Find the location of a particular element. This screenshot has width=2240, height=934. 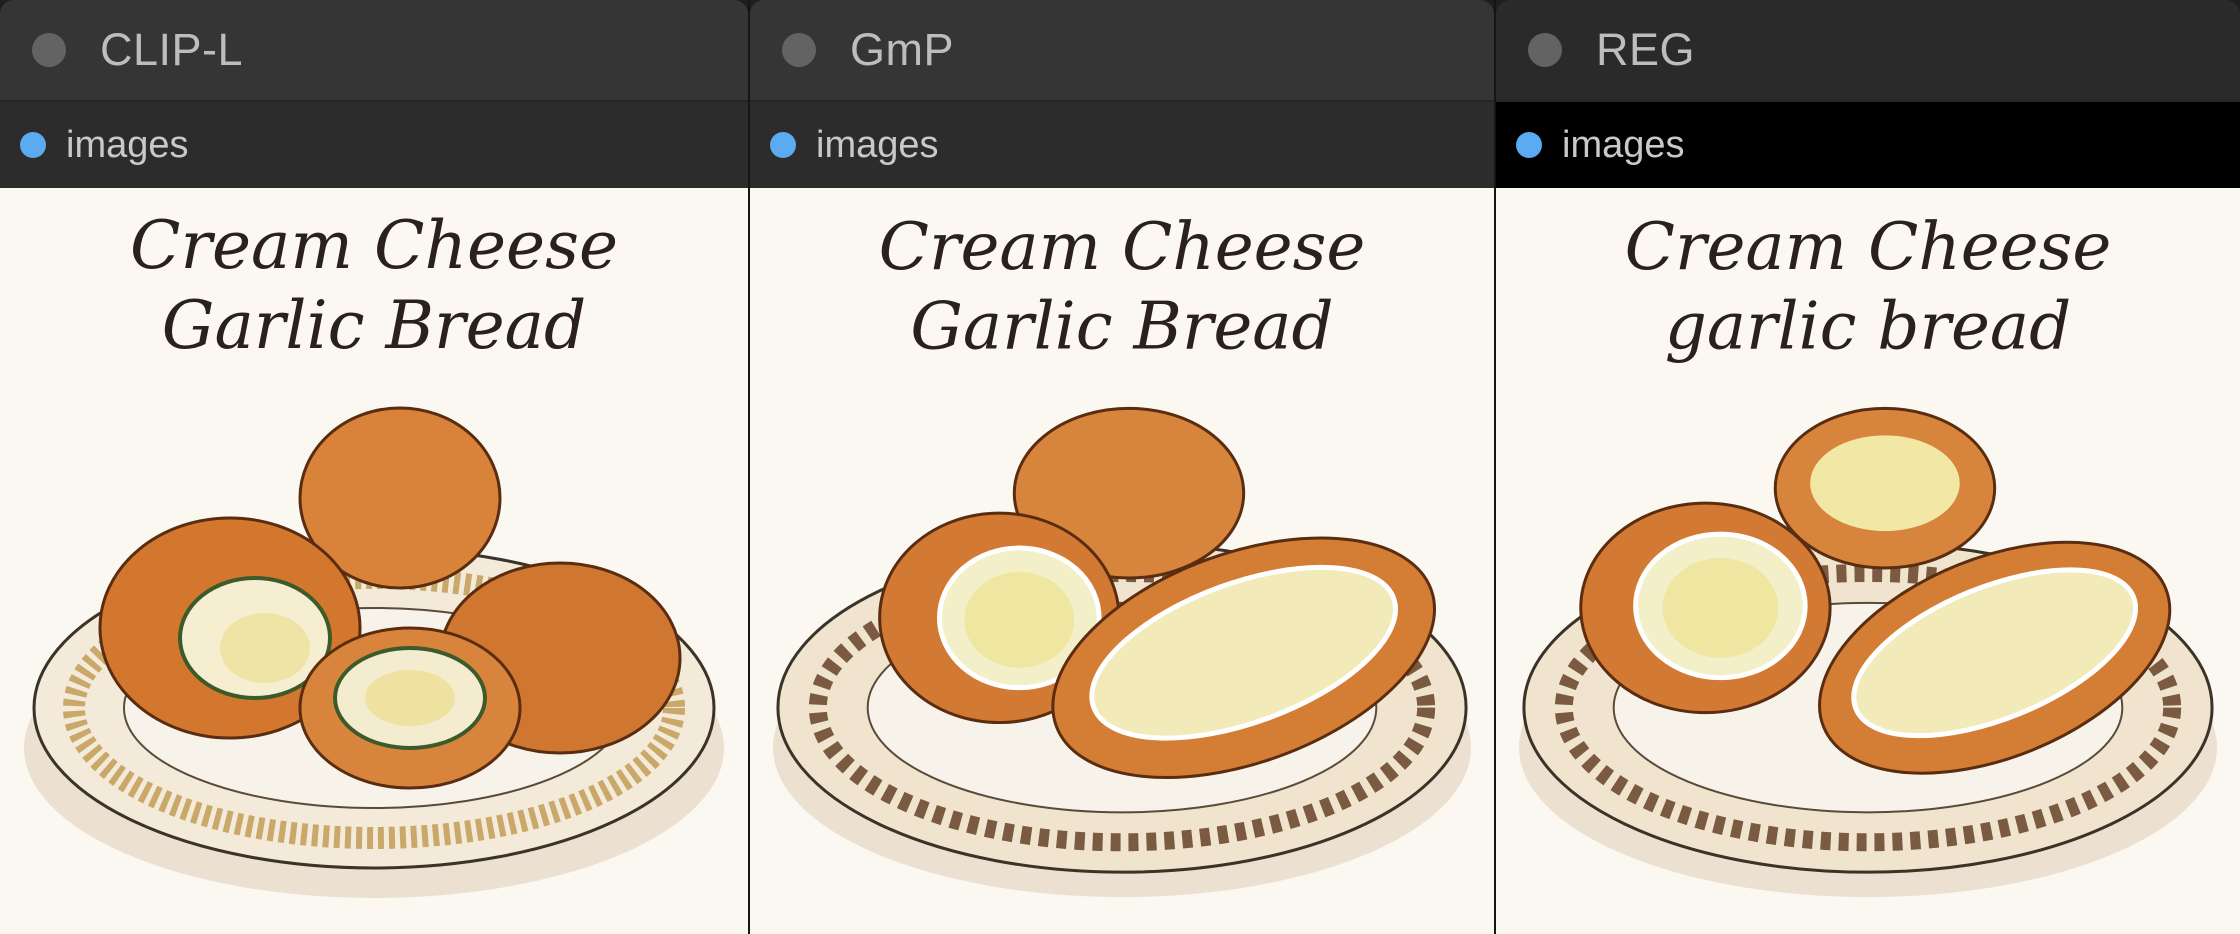

panel-titlebar: REG is located at coordinates (1868, 51).